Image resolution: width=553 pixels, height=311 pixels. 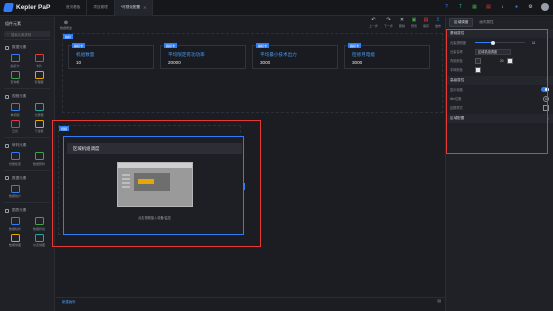 I want to click on help-icon: ?, so click(x=446, y=7).